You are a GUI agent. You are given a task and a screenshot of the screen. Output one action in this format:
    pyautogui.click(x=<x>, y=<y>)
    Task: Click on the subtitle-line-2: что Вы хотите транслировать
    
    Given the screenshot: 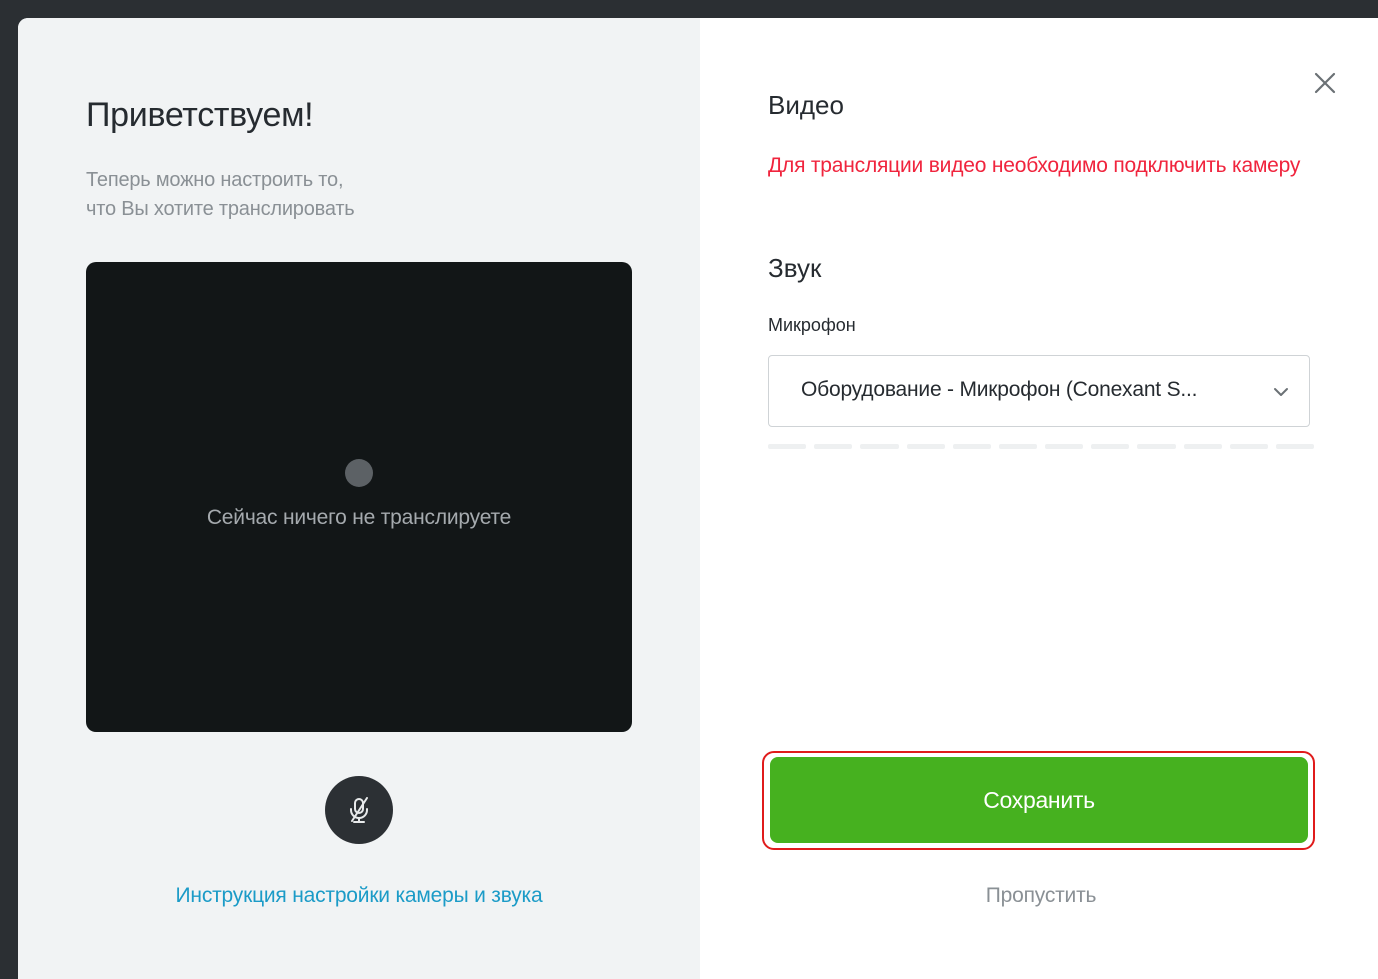 What is the action you would take?
    pyautogui.click(x=220, y=209)
    